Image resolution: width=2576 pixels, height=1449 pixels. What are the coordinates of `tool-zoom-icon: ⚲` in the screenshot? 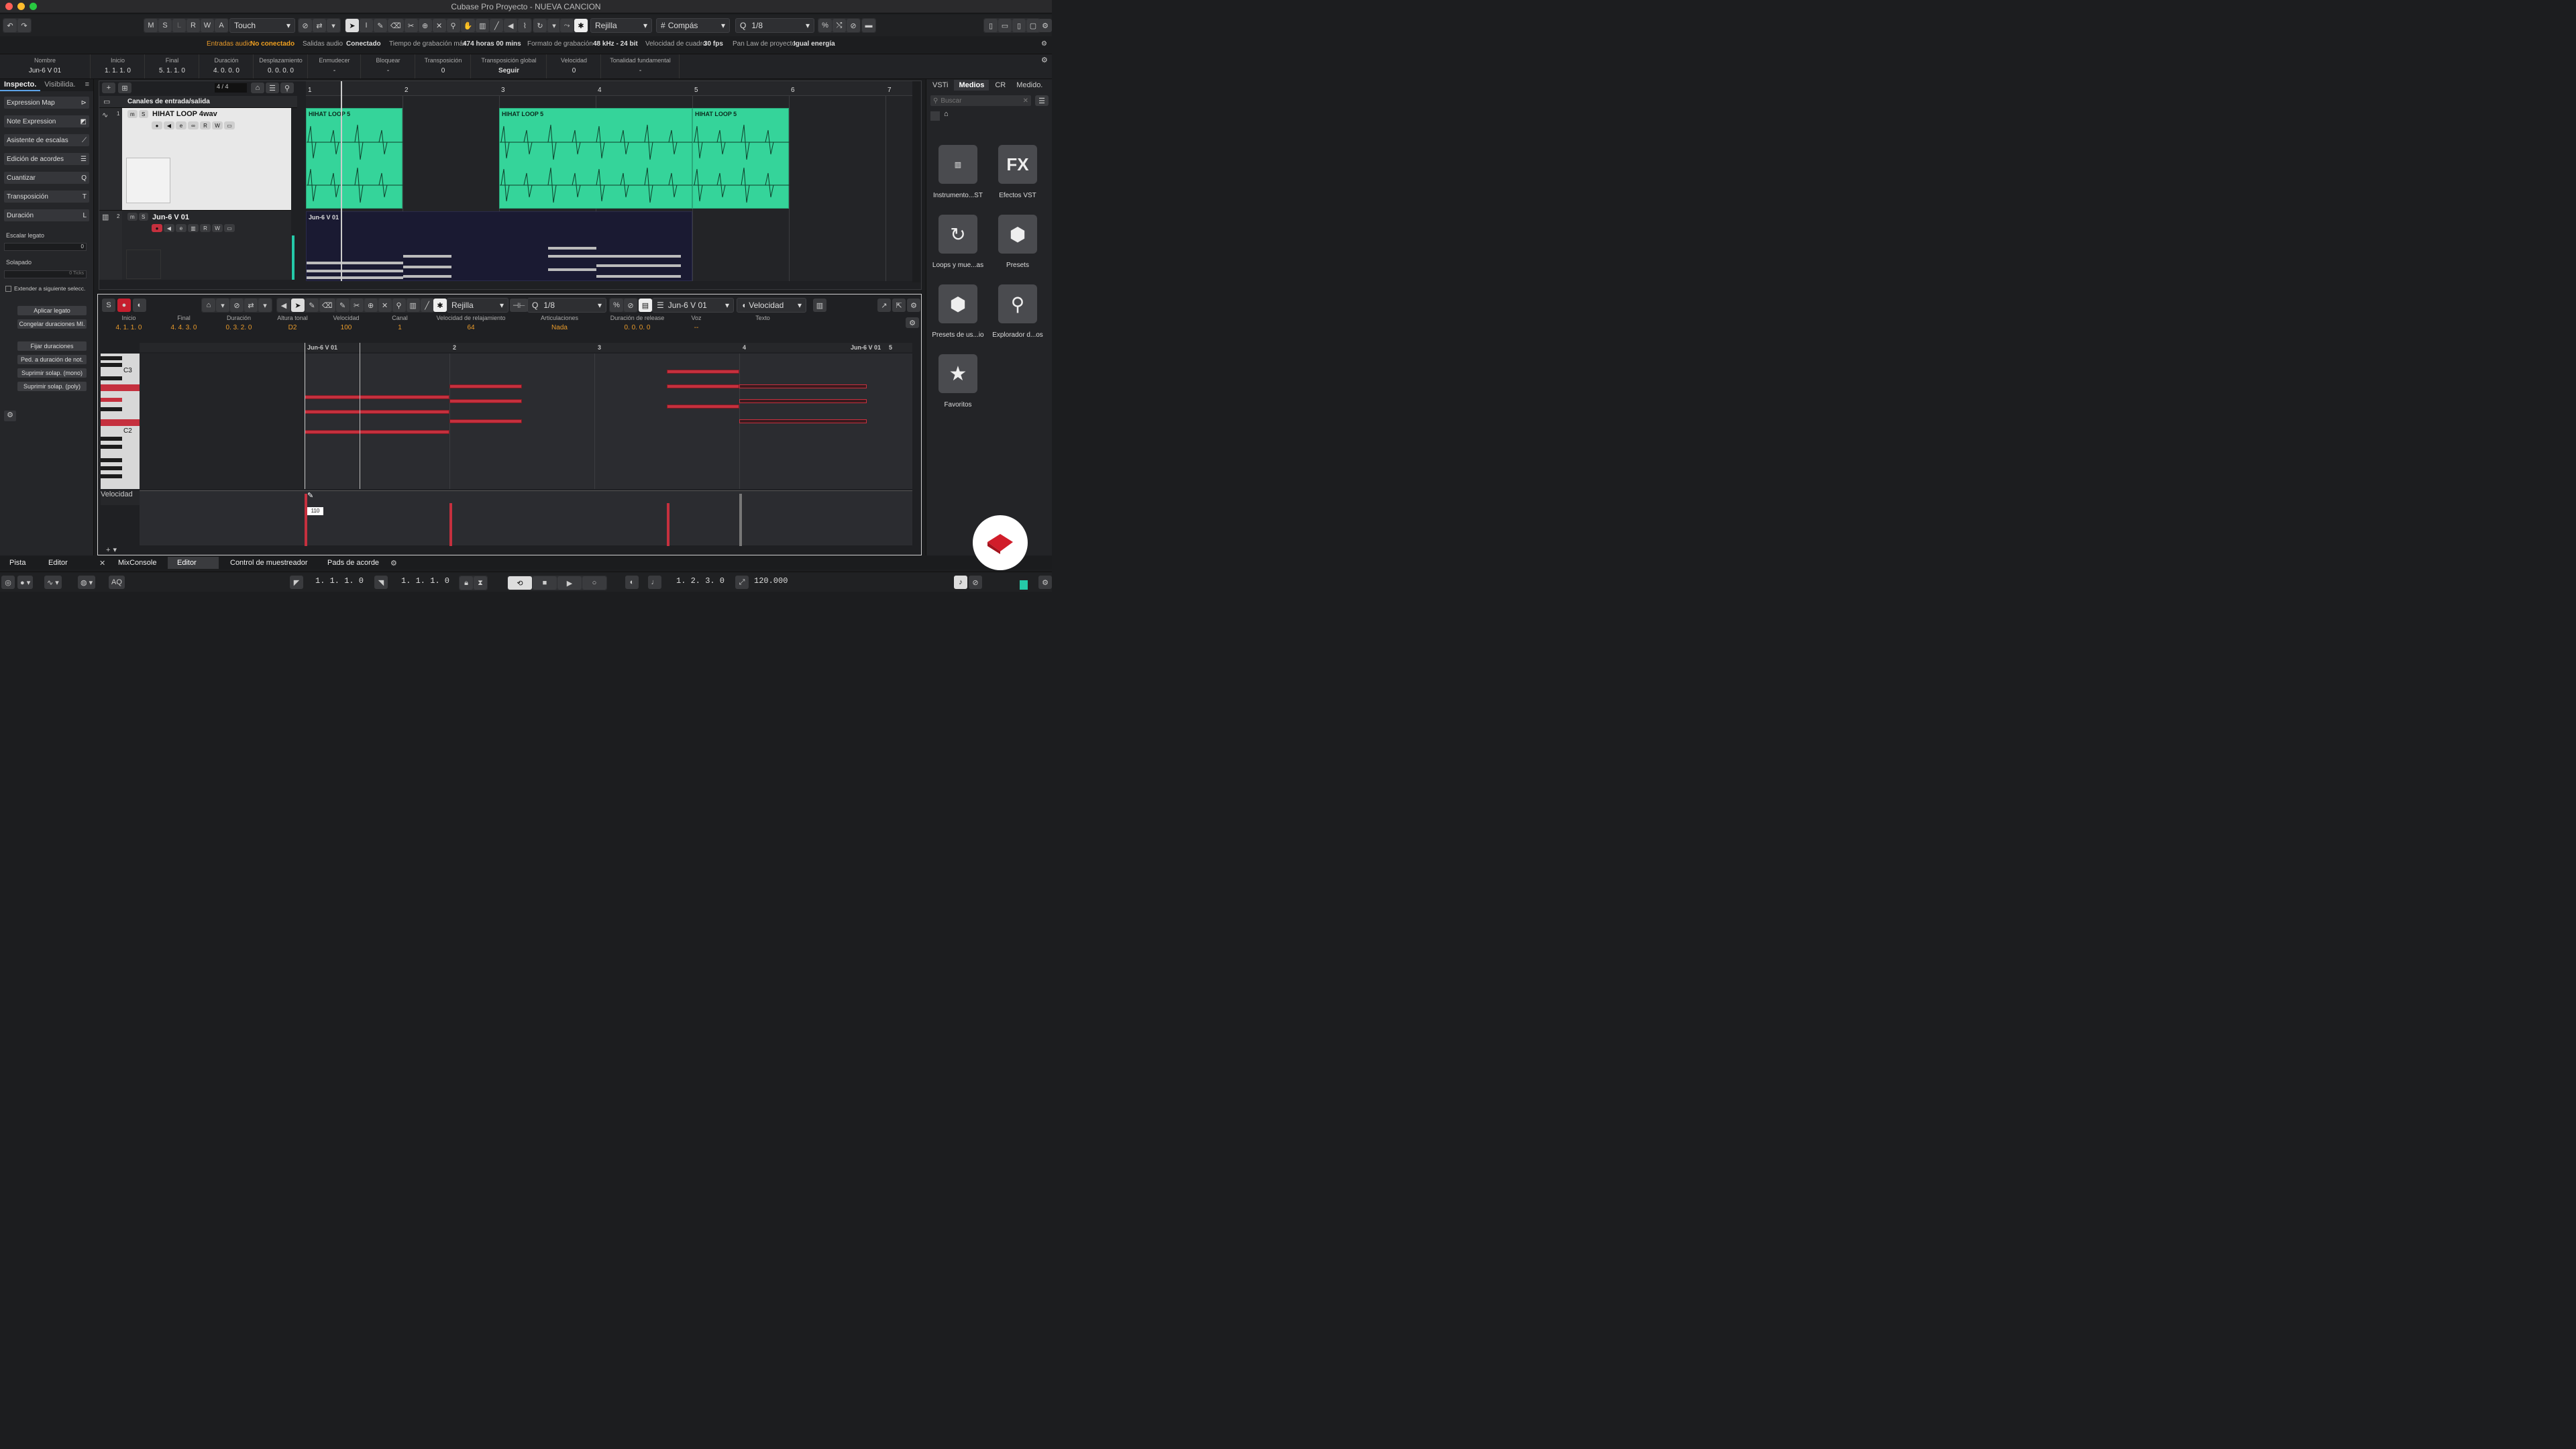 It's located at (399, 305).